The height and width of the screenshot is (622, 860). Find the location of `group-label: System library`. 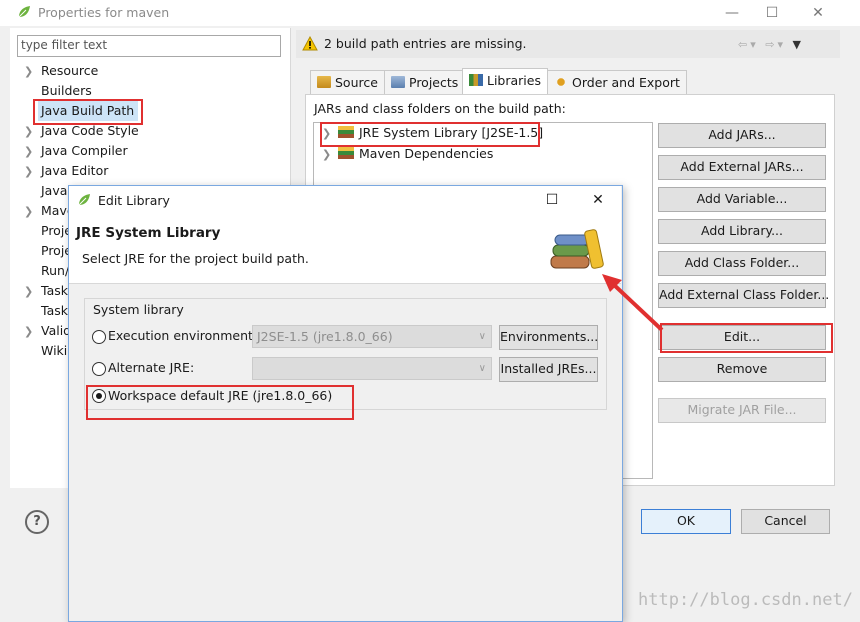

group-label: System library is located at coordinates (138, 309).